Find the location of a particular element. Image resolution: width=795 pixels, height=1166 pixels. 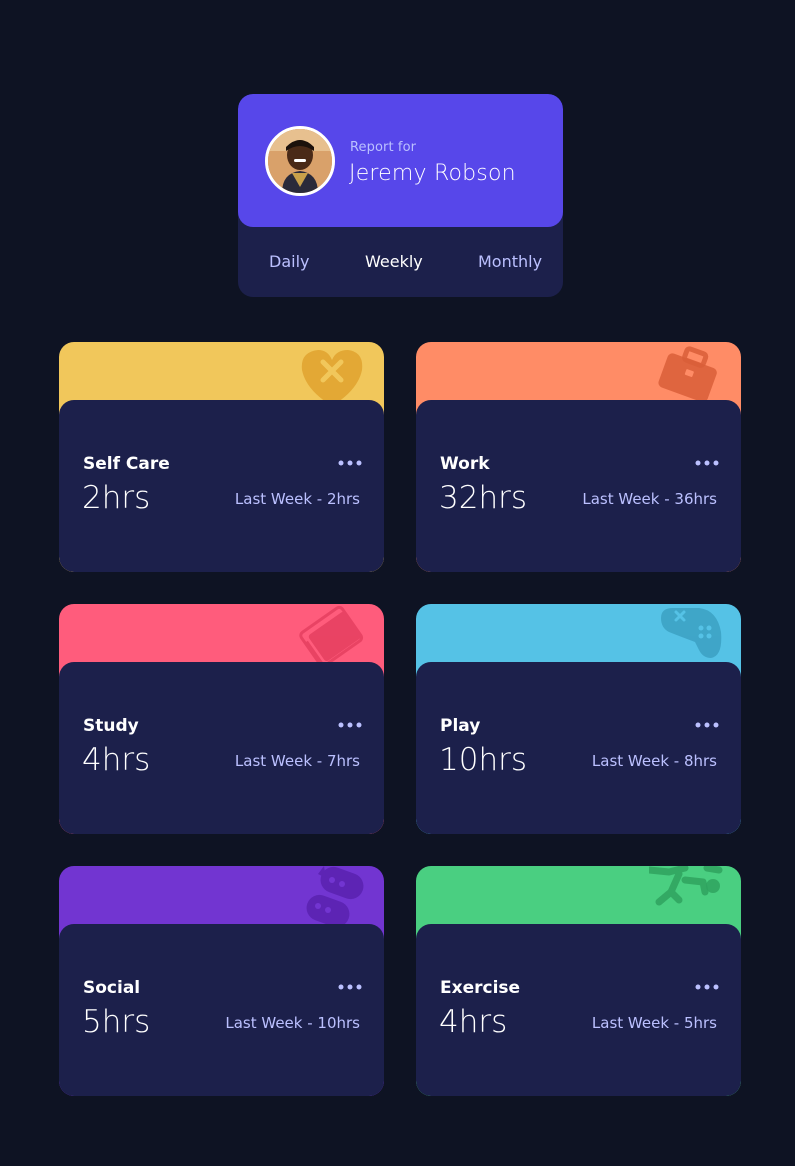

card-self-care: Self Care 2hrs Last Week - 2hrs is located at coordinates (221, 457).